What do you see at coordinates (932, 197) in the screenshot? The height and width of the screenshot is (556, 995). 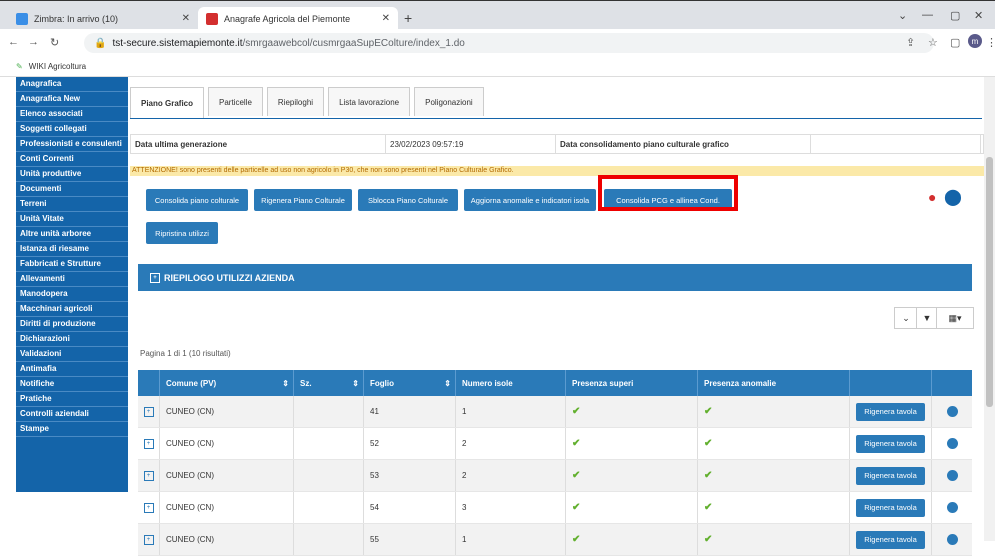 I see `map-pin-red-icon: ●` at bounding box center [932, 197].